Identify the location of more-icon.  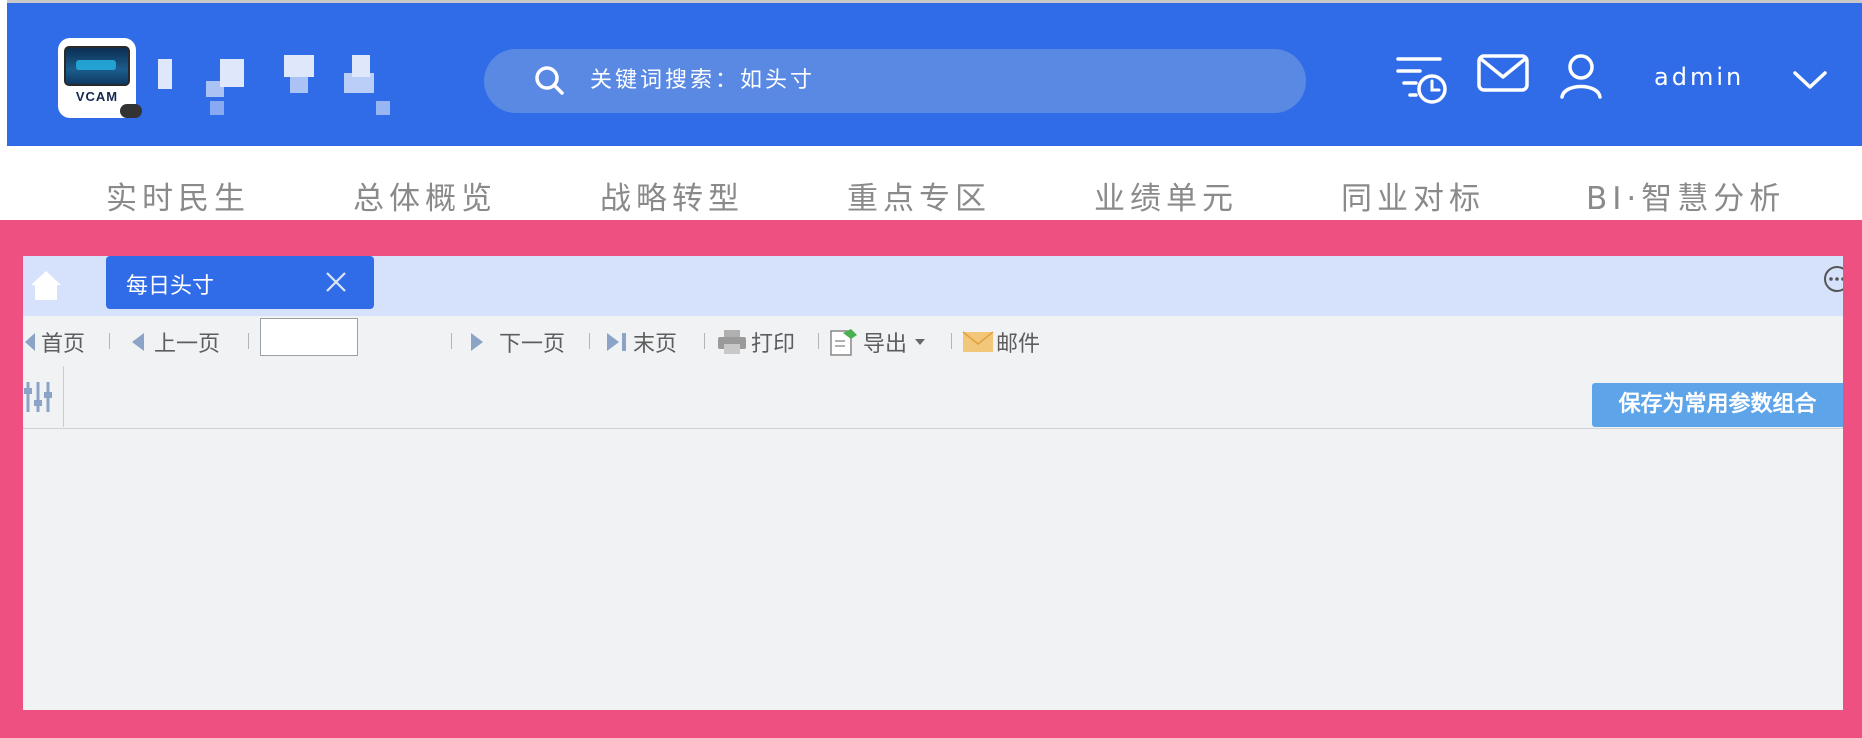
(1833, 279).